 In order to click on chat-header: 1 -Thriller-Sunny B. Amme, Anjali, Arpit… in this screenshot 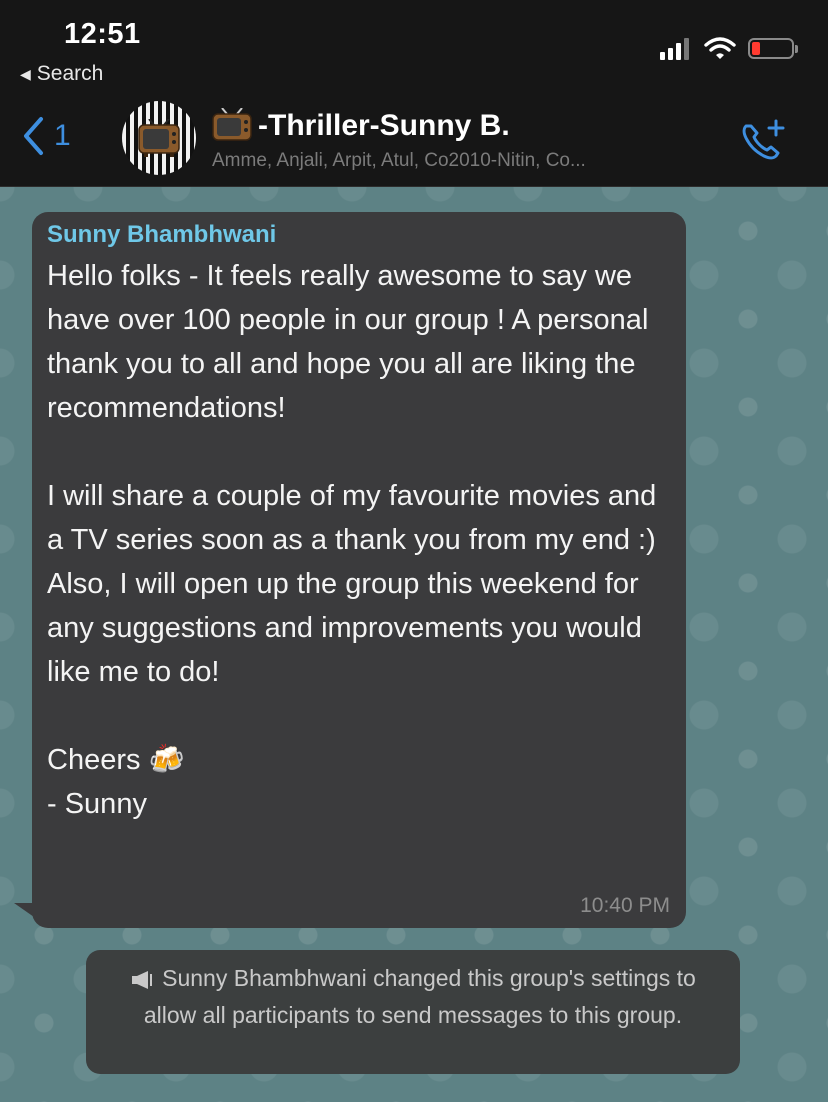, I will do `click(414, 141)`.